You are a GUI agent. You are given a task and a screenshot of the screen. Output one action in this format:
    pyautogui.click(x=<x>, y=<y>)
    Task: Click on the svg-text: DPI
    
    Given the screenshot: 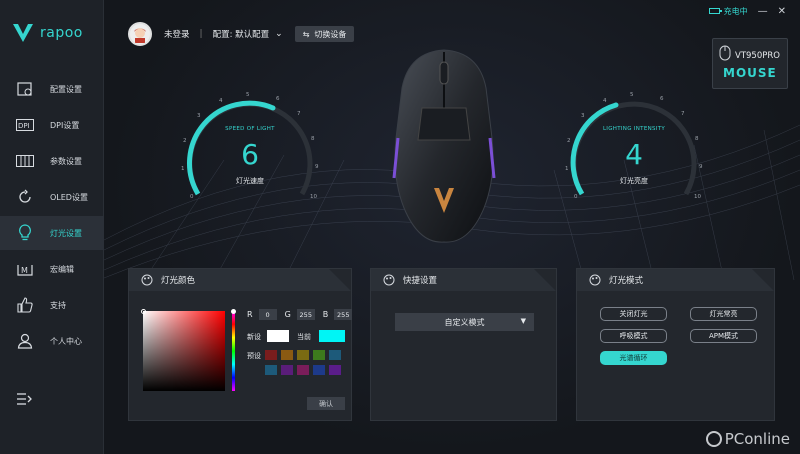 What is the action you would take?
    pyautogui.click(x=24, y=126)
    